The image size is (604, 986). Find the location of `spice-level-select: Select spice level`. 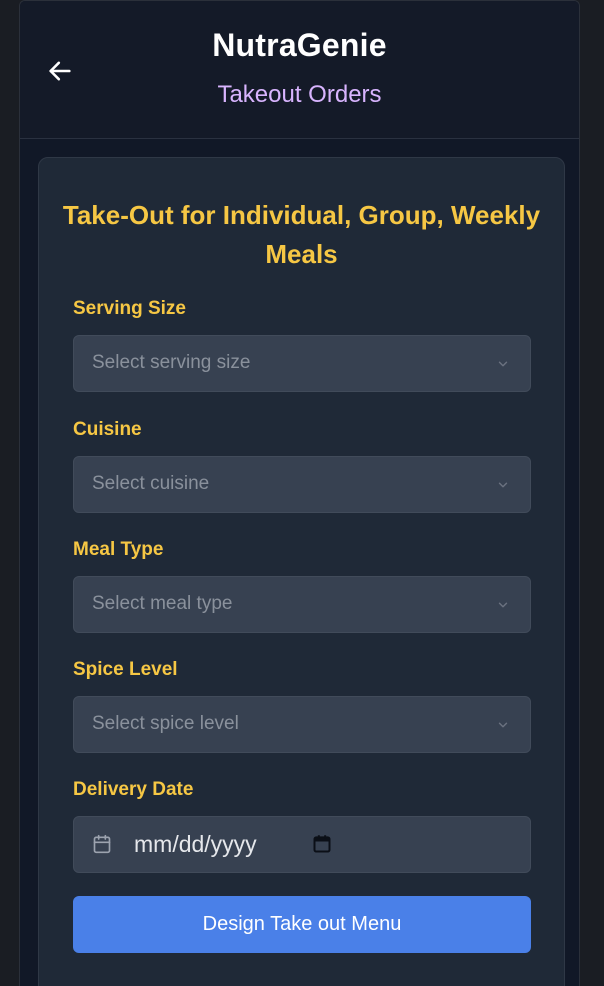

spice-level-select: Select spice level is located at coordinates (302, 724).